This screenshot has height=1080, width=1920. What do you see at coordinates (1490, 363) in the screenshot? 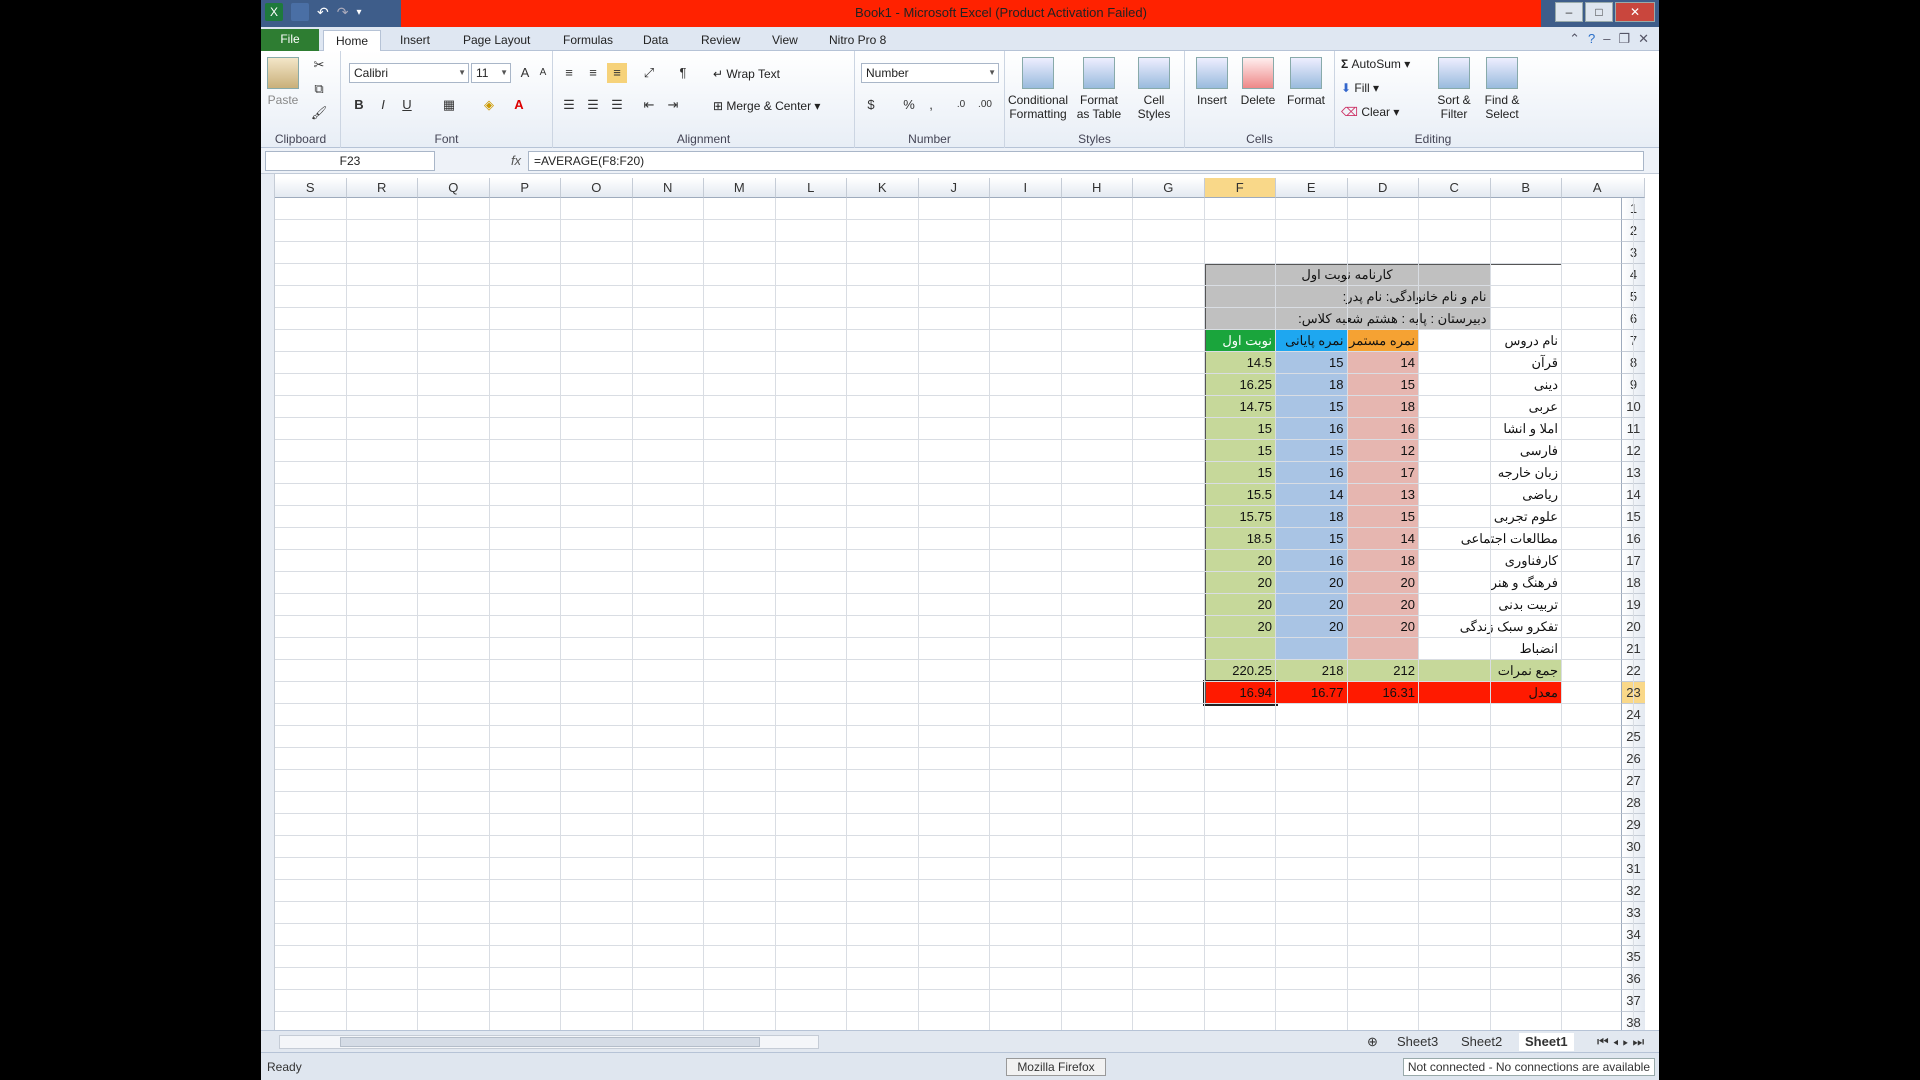
I see `subject-name-cell: قرآن` at bounding box center [1490, 363].